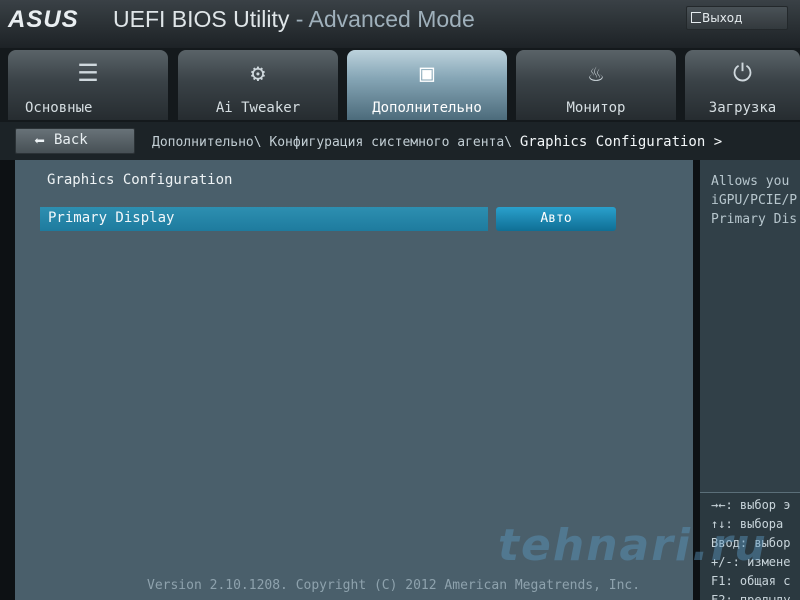 This screenshot has width=800, height=600. What do you see at coordinates (382, 19) in the screenshot?
I see `app-title-mode: - Advanced Mode` at bounding box center [382, 19].